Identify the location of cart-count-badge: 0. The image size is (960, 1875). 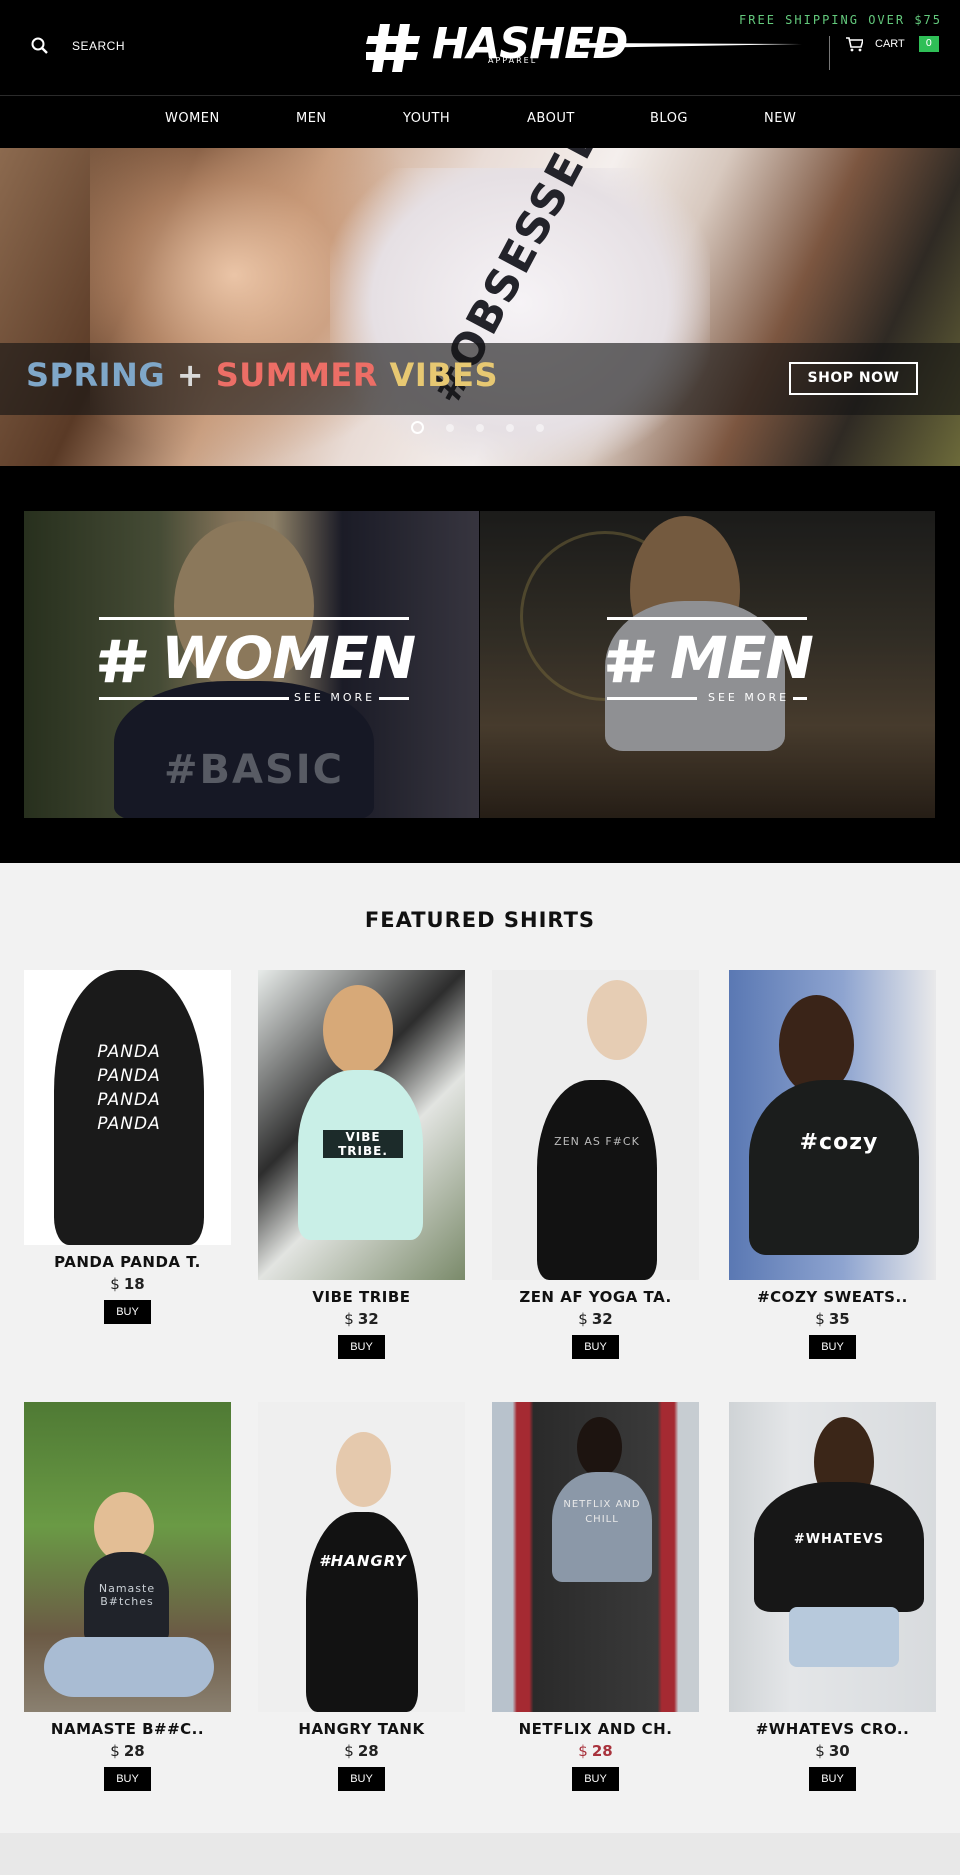
(928, 44).